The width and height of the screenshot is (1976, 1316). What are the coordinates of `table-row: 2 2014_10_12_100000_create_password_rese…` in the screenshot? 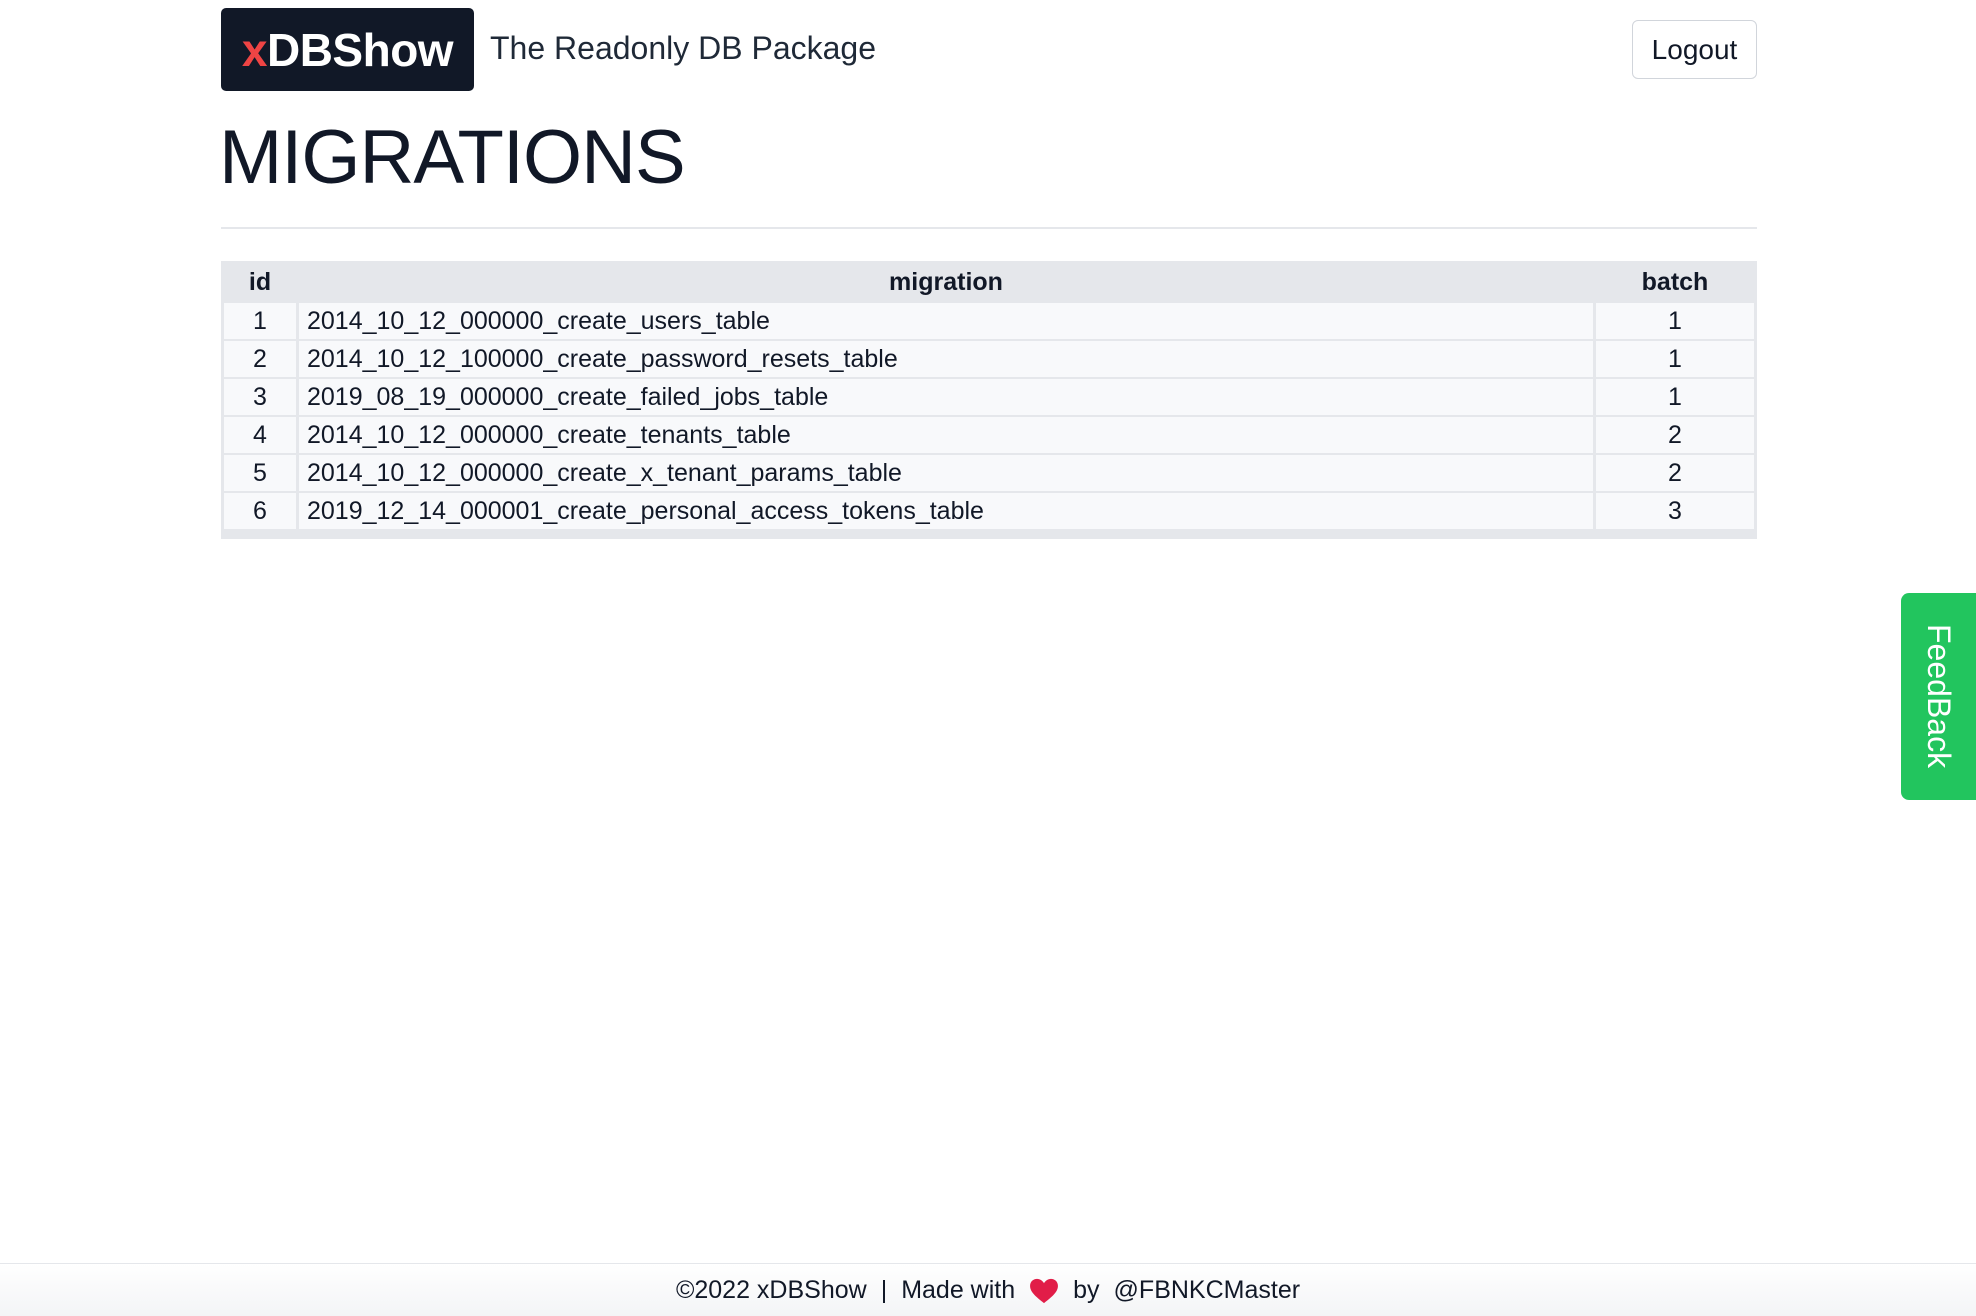 It's located at (989, 359).